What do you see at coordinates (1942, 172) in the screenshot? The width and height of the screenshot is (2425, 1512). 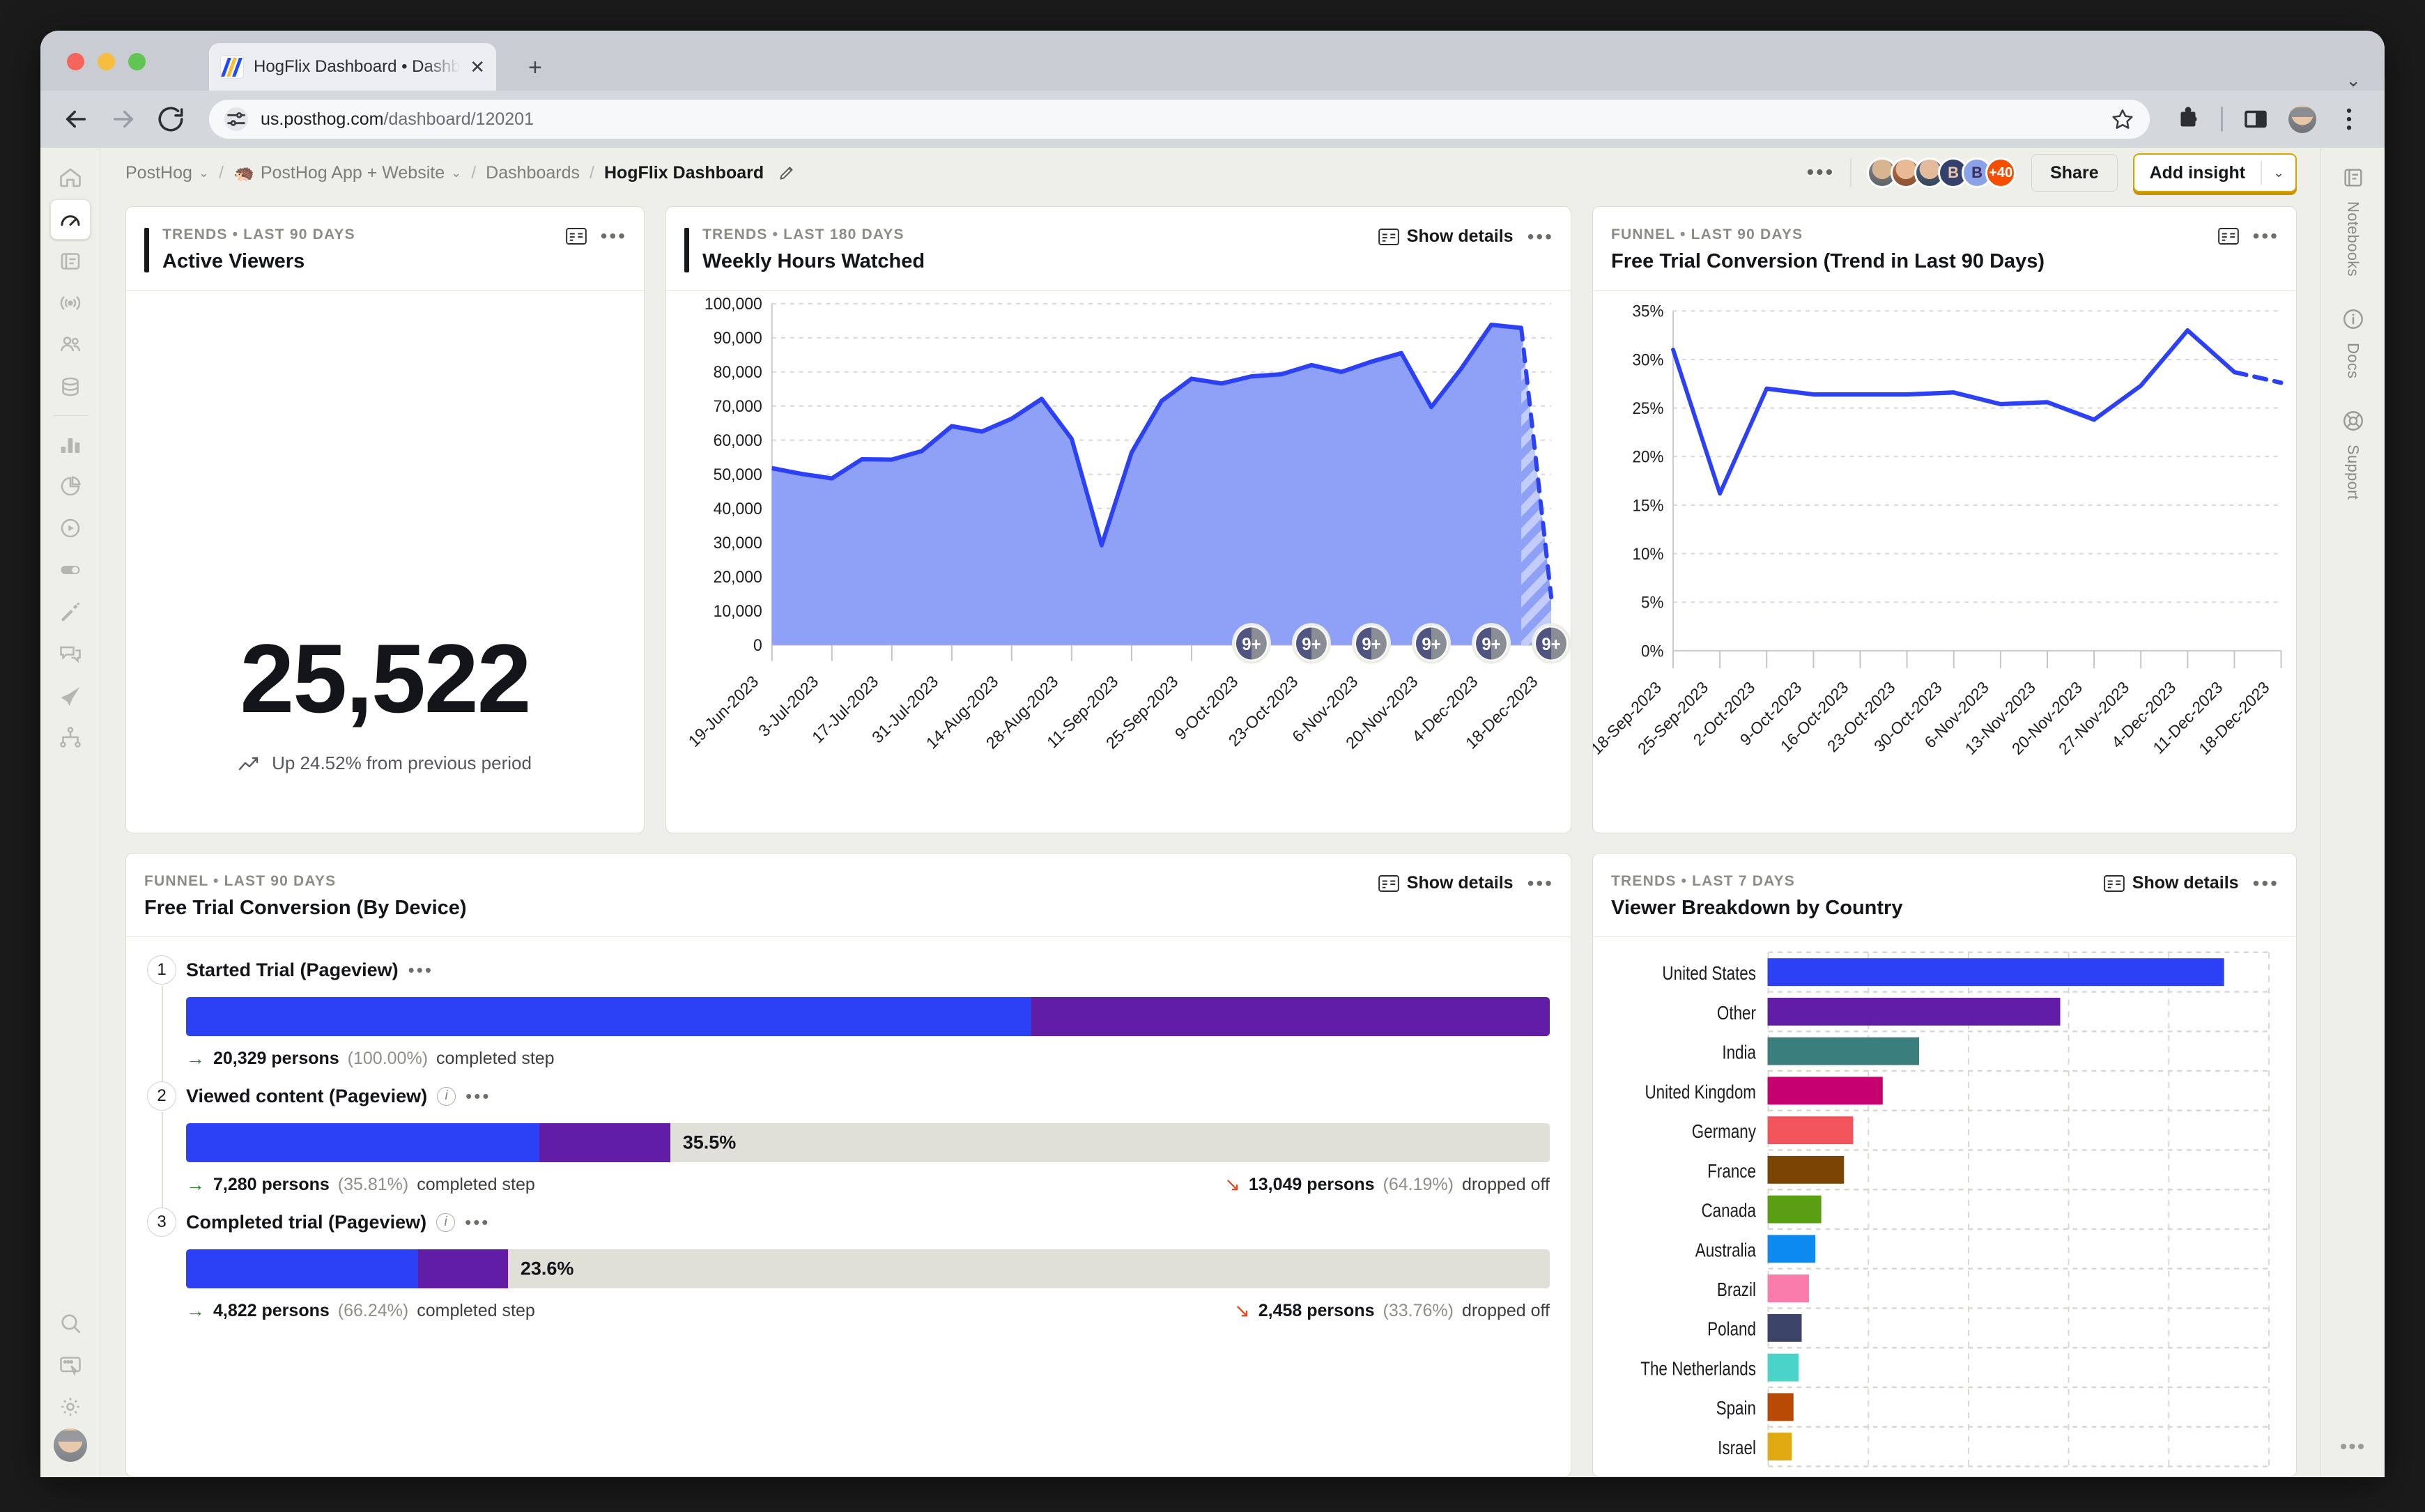 I see `collaborator-avatars: B B +40` at bounding box center [1942, 172].